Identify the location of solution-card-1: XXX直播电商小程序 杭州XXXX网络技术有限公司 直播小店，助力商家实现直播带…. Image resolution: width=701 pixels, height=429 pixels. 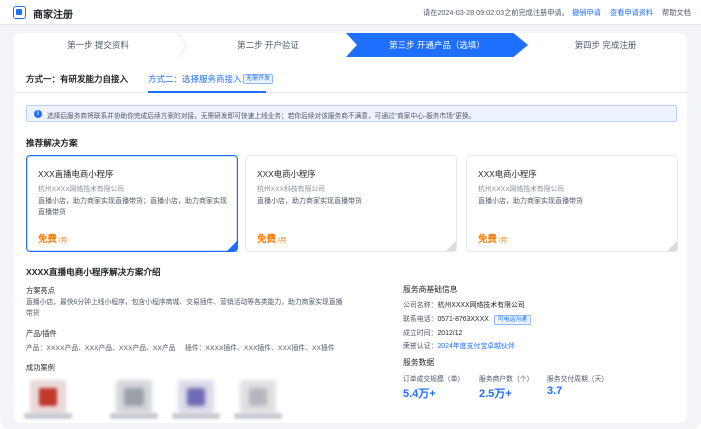
(132, 203).